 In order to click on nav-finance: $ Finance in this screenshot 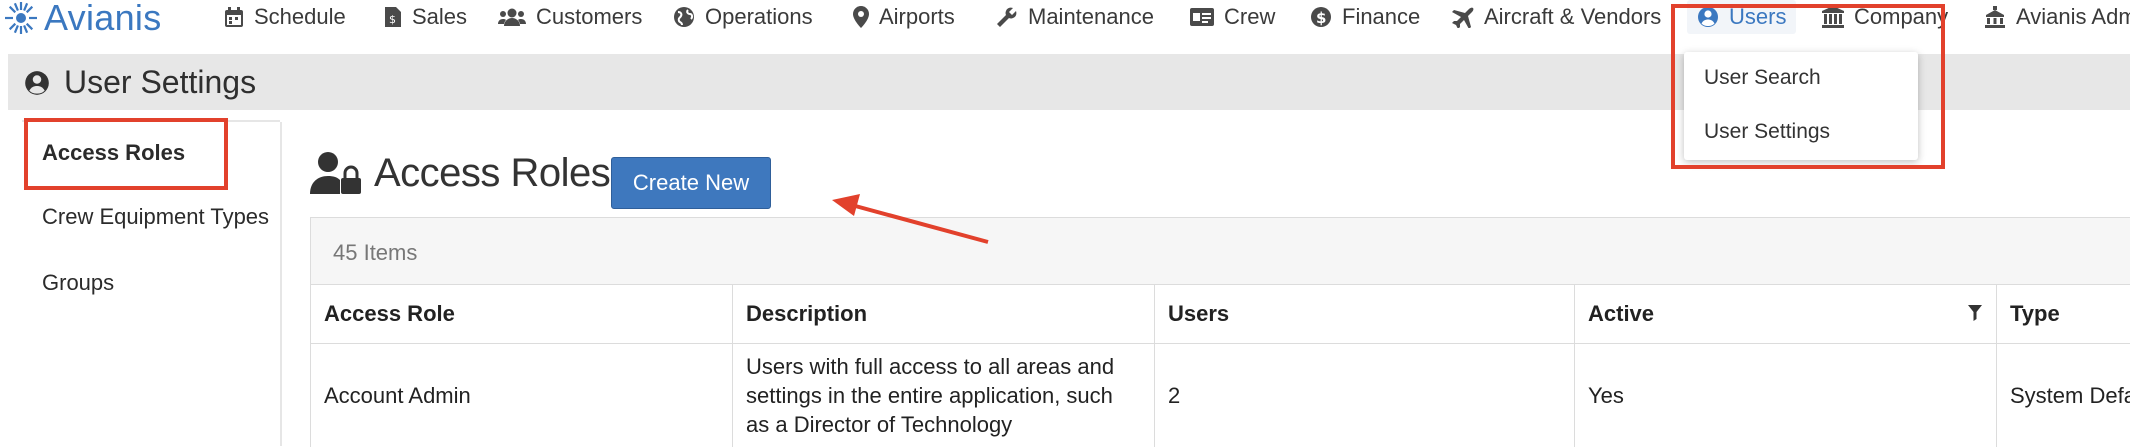, I will do `click(1365, 17)`.